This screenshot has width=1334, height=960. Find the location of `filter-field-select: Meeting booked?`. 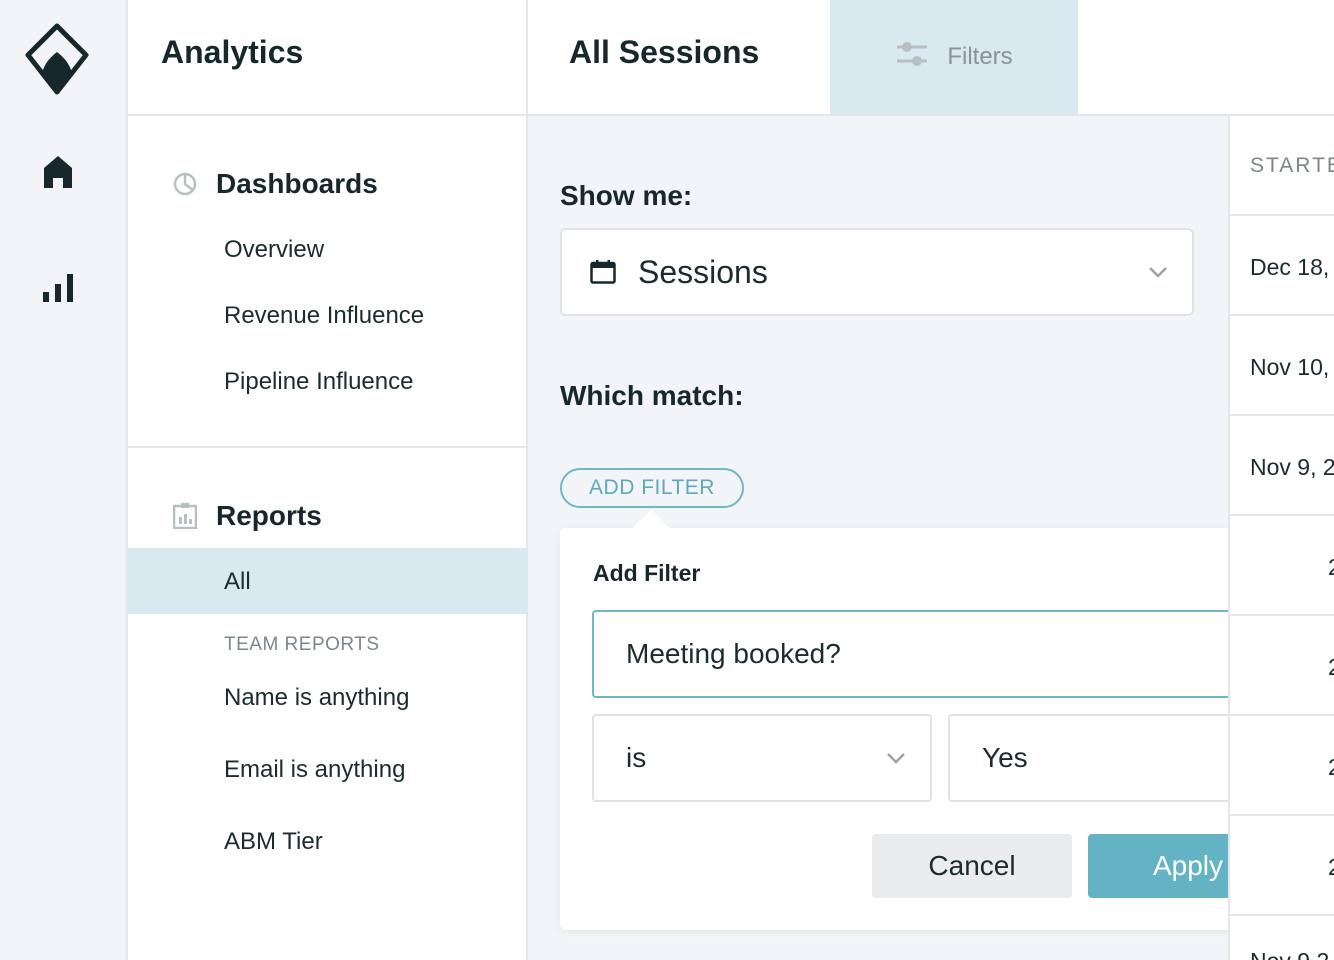

filter-field-select: Meeting booked? is located at coordinates (940, 654).